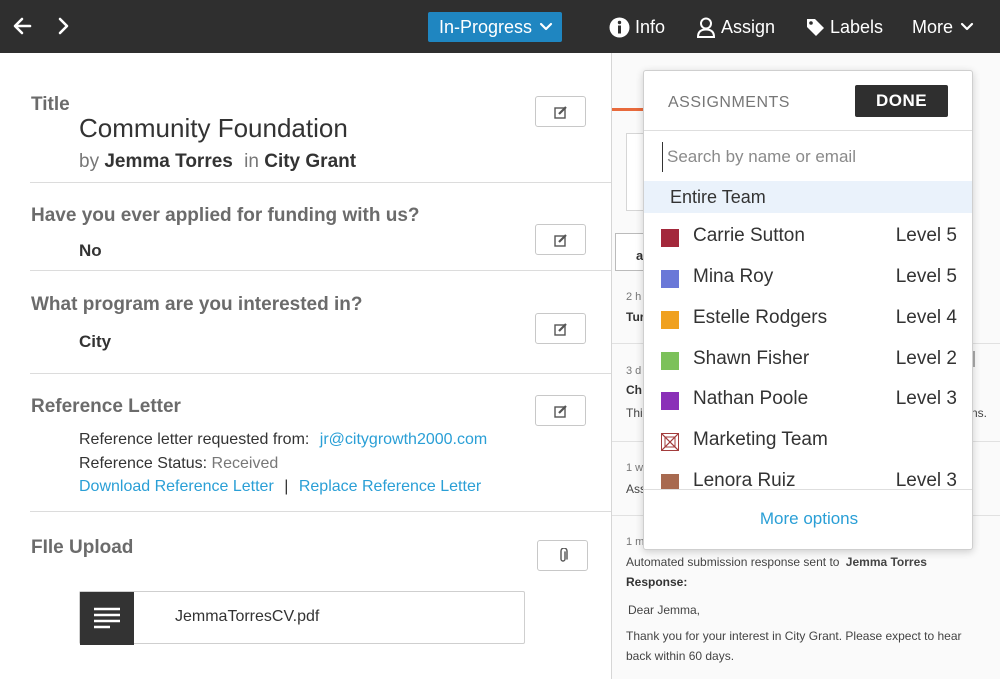 The width and height of the screenshot is (1000, 679). What do you see at coordinates (634, 413) in the screenshot?
I see `activity-text: Thi` at bounding box center [634, 413].